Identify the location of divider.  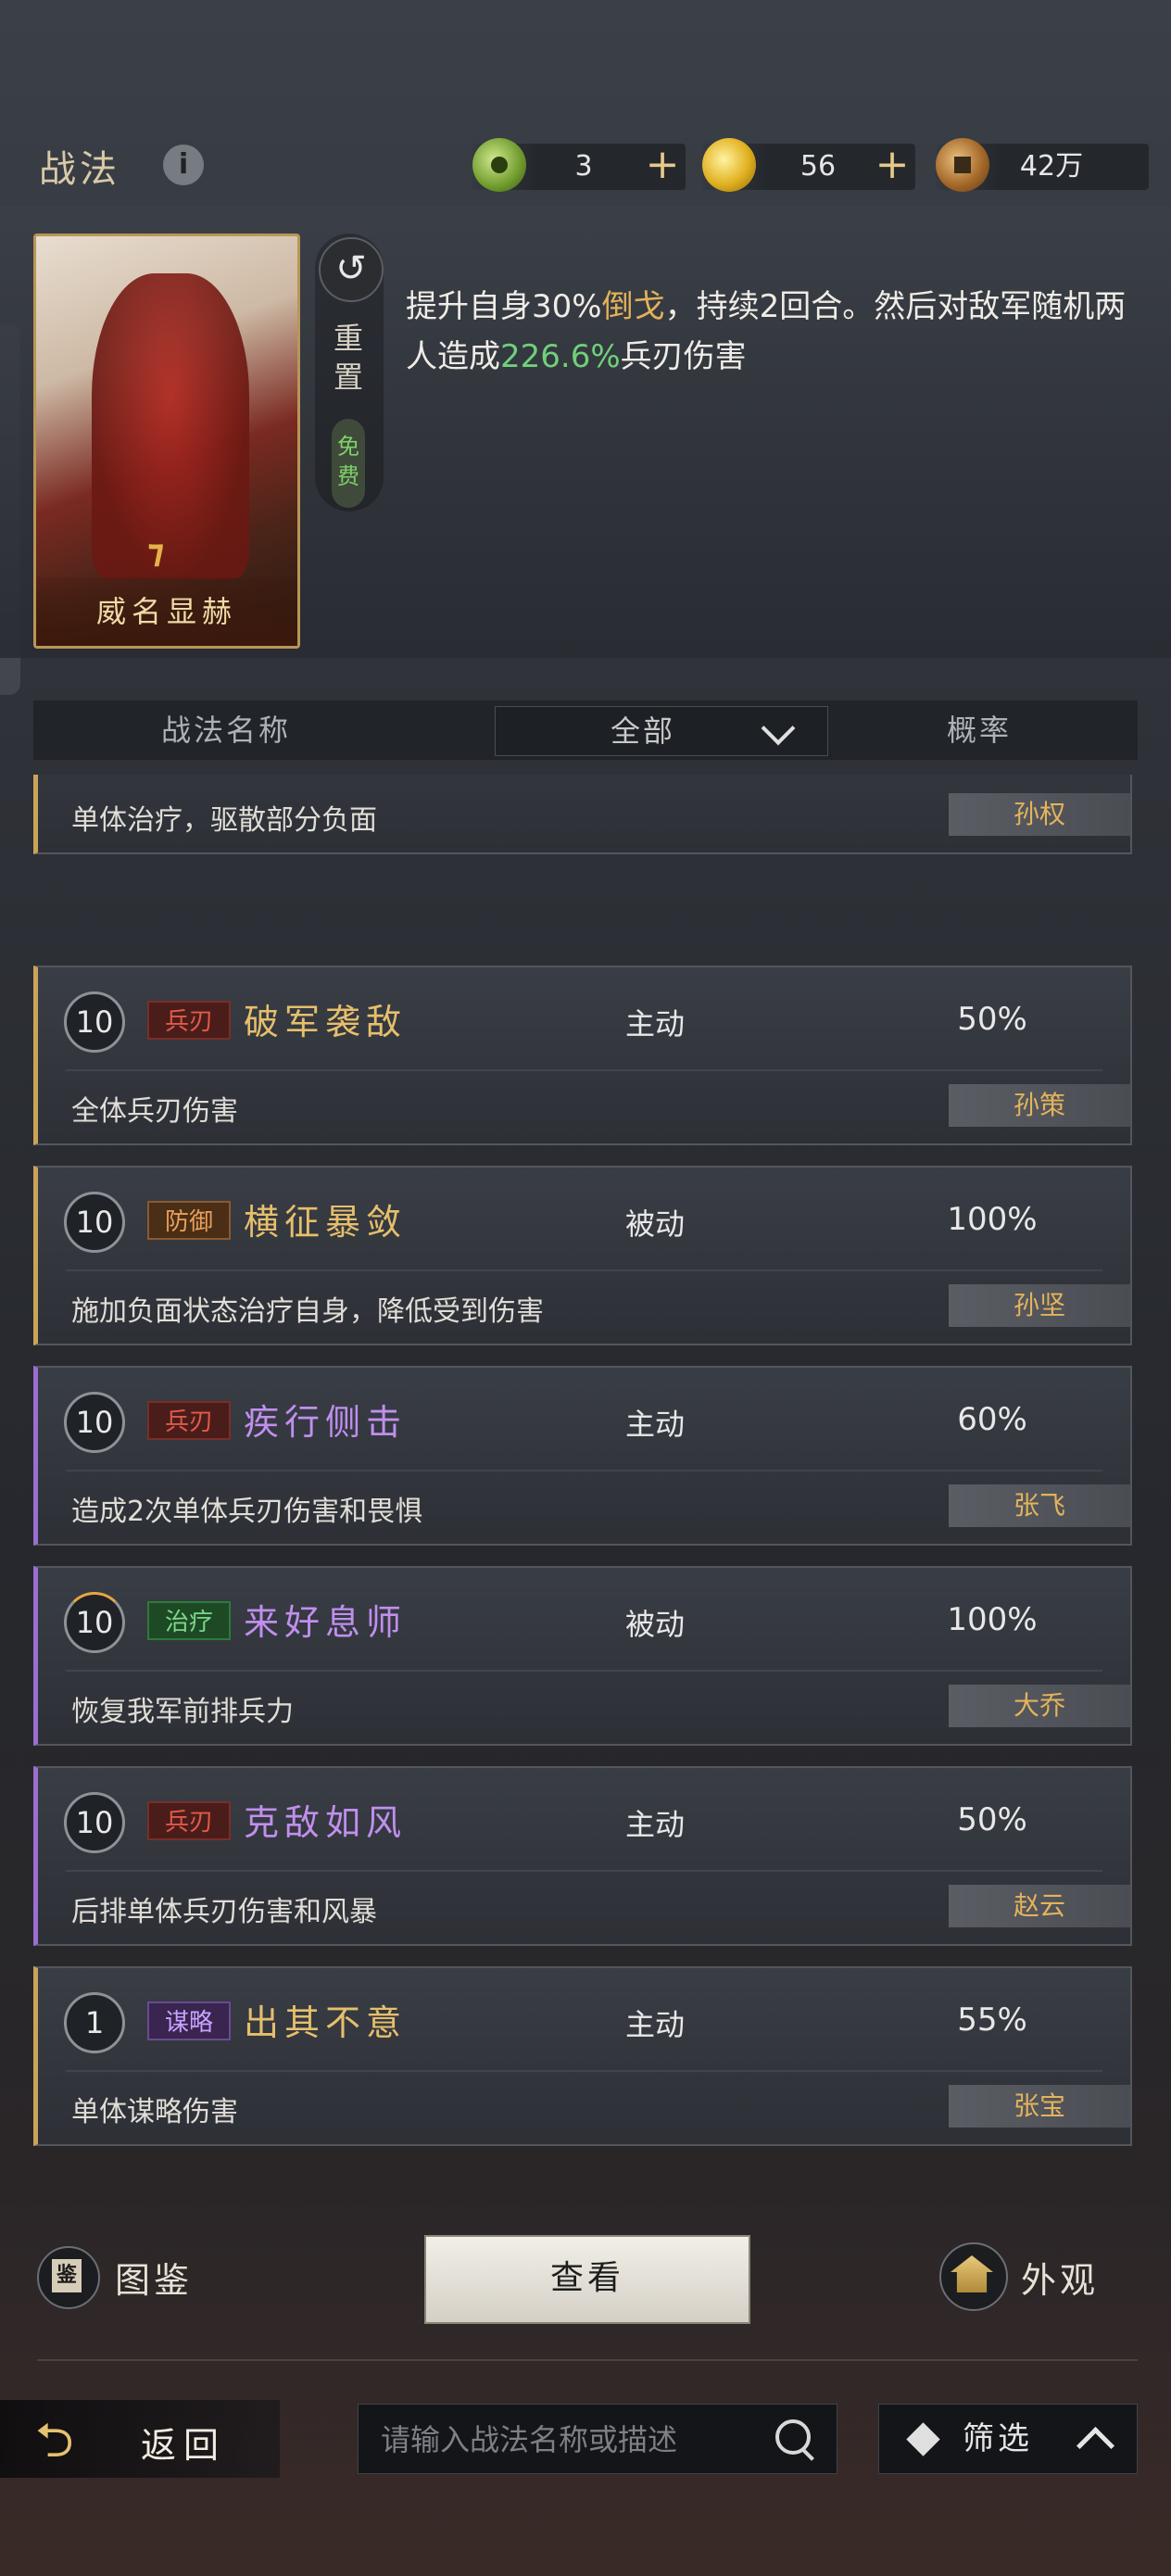
(588, 2360).